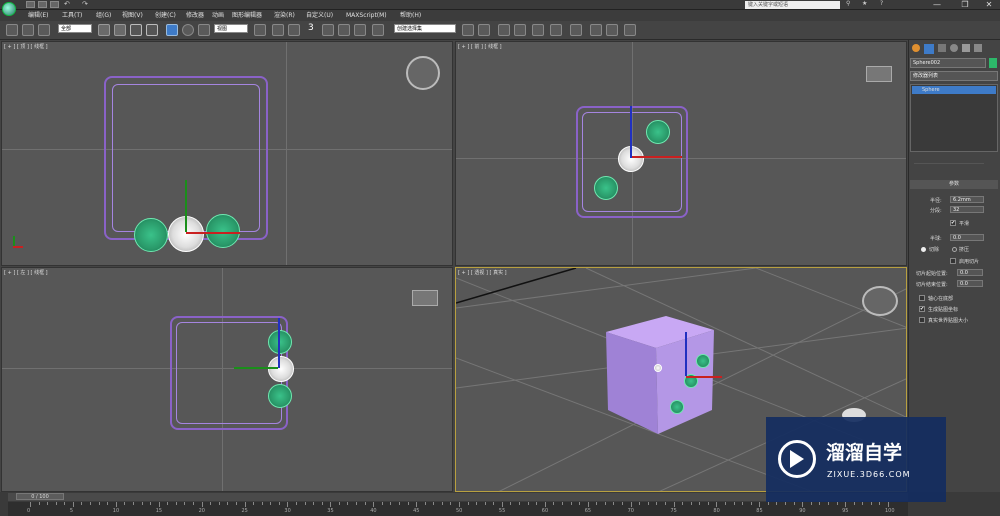  Describe the element at coordinates (42, 4) in the screenshot. I see `open-file-icon` at that location.